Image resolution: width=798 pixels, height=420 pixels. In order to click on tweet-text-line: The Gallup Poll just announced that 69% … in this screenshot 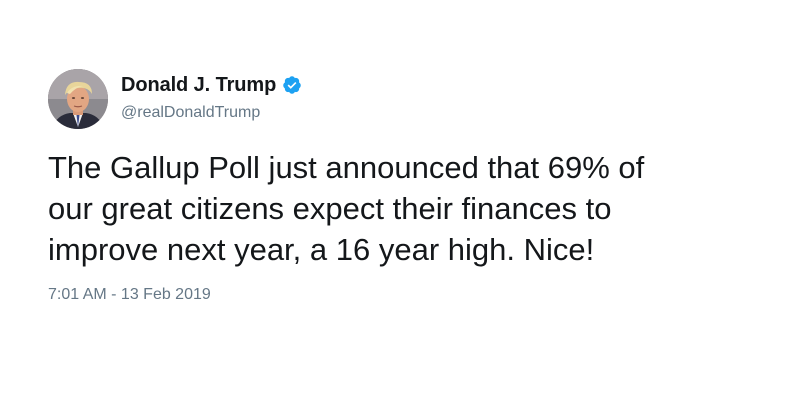, I will do `click(346, 167)`.